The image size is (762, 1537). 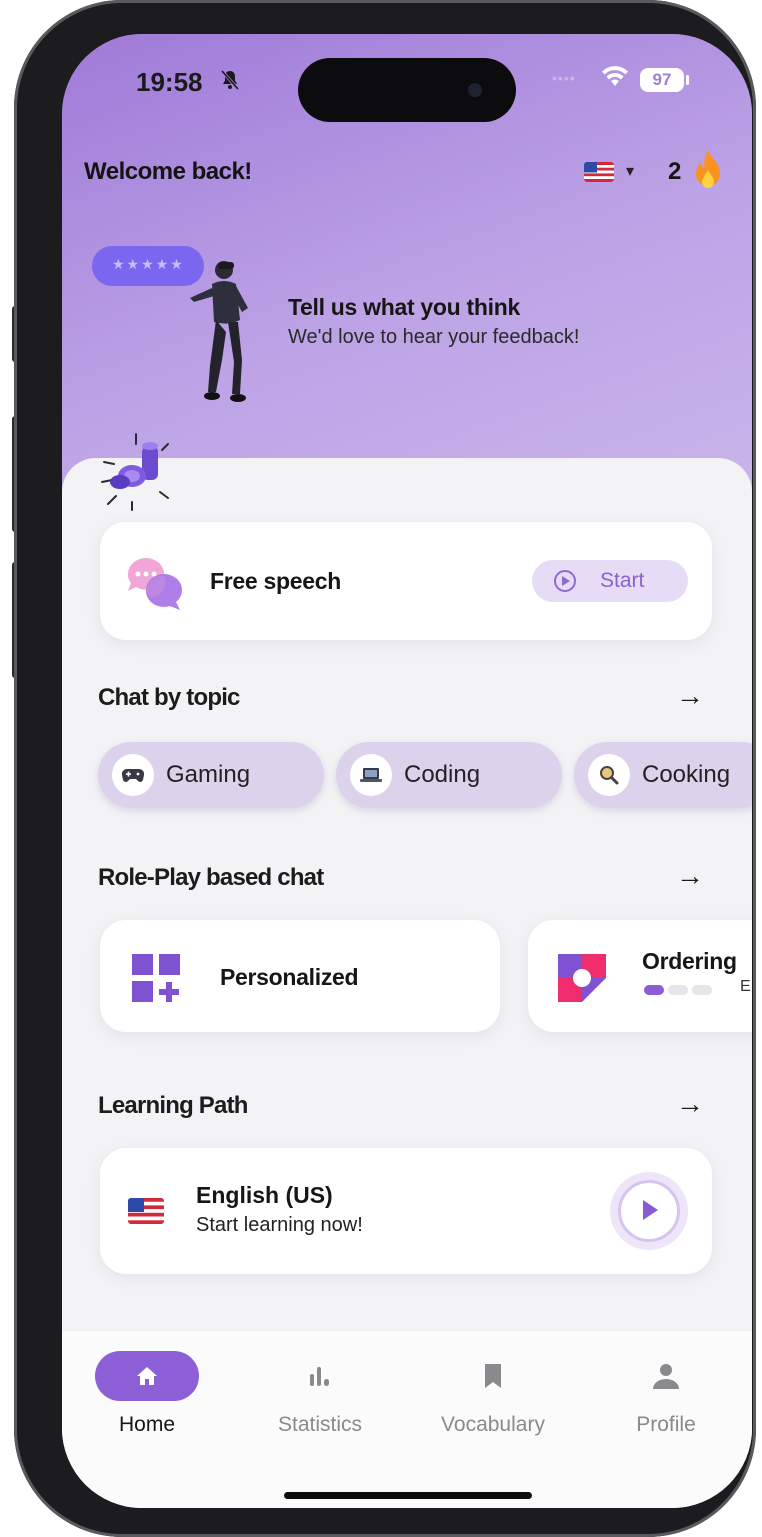 I want to click on language-dropdown-icon: ▾, so click(x=630, y=171).